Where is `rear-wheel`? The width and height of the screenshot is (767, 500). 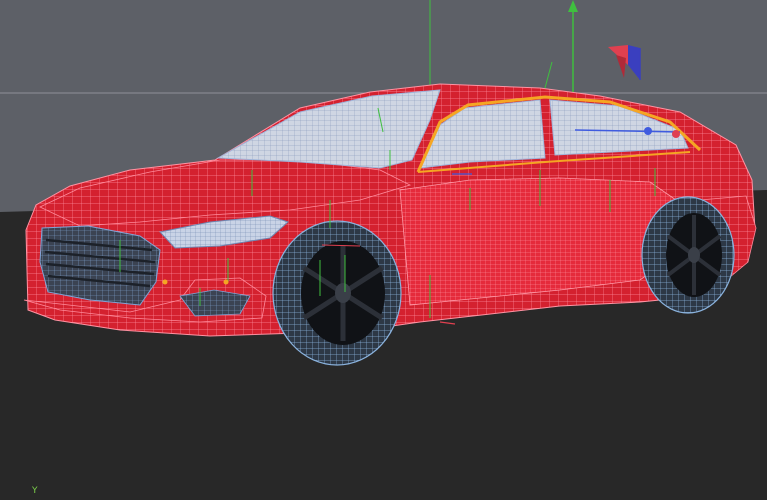 rear-wheel is located at coordinates (688, 255).